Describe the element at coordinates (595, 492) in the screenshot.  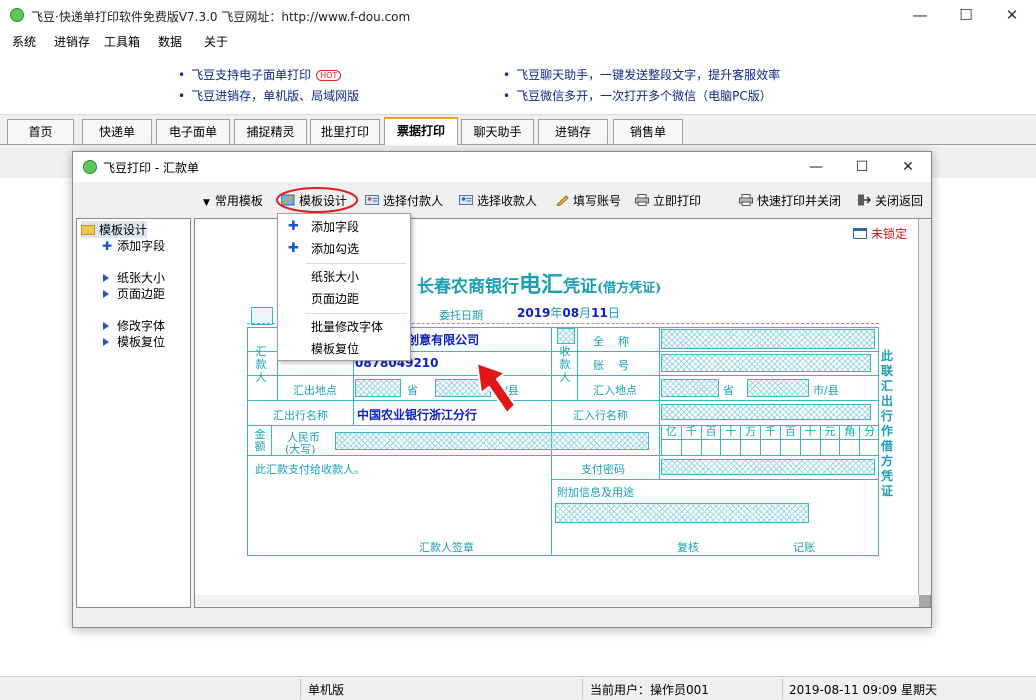
I see `extra-info-label: 附加信息及用途` at that location.